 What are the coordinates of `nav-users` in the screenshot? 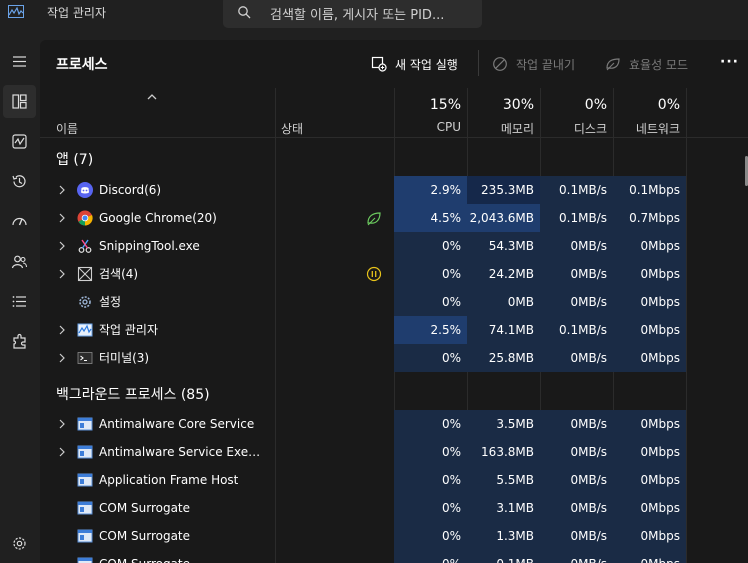 It's located at (19, 261).